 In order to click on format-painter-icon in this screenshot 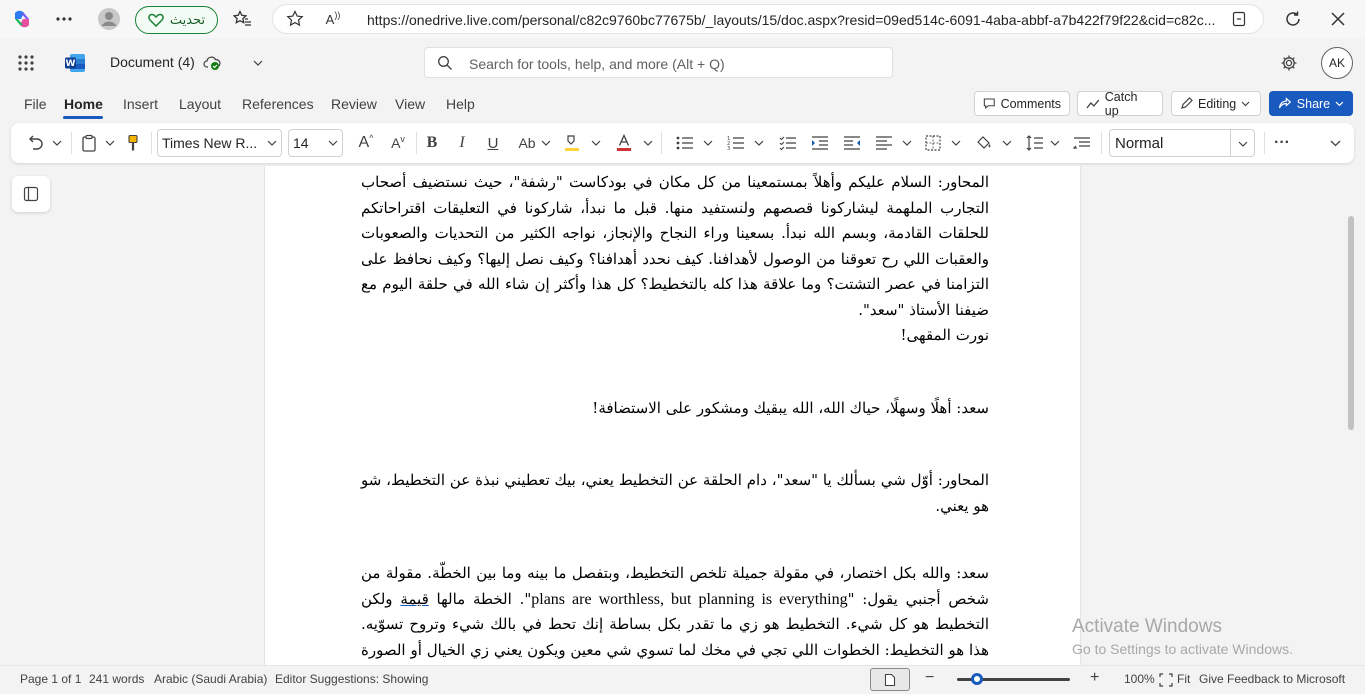, I will do `click(133, 143)`.